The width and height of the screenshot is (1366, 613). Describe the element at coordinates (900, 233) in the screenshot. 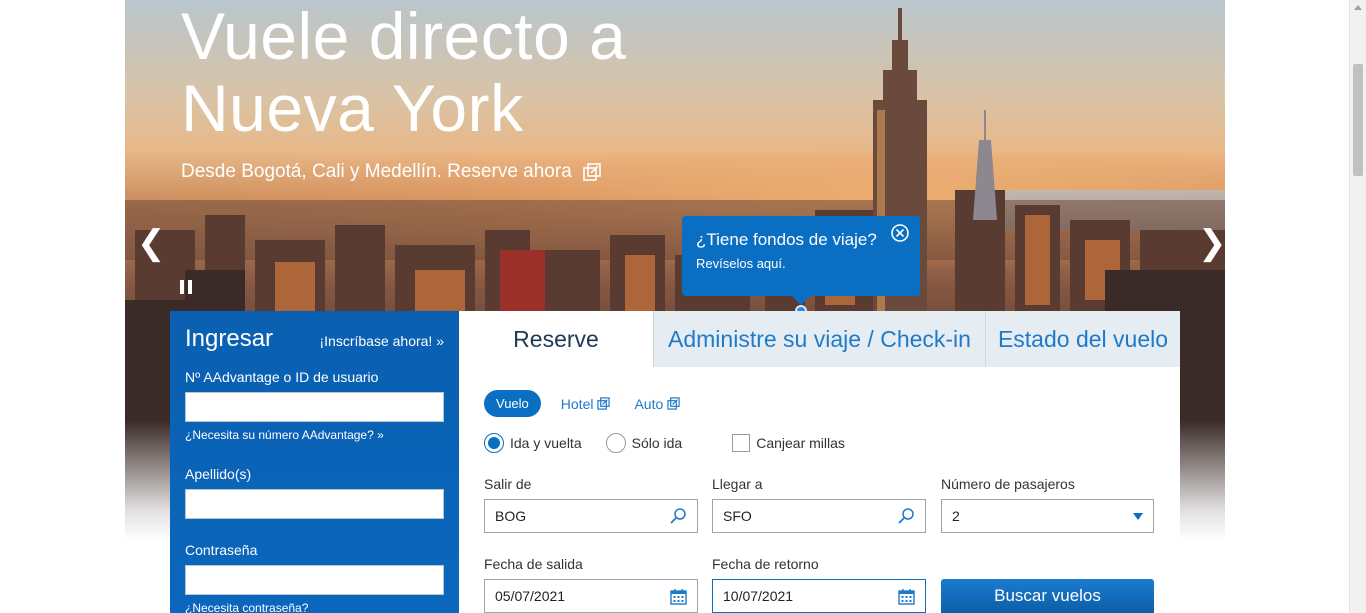

I see `close-icon` at that location.